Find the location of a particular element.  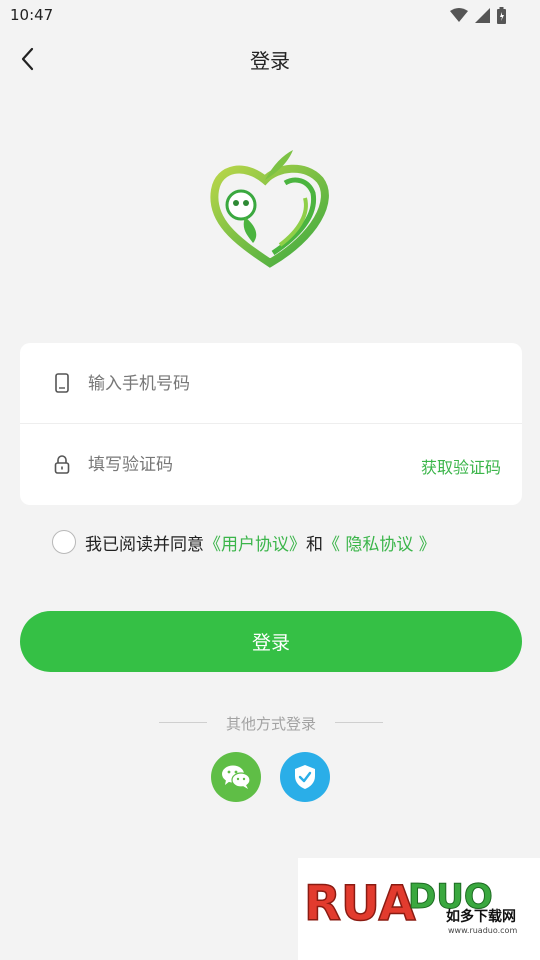

agreement-prefix: 我已阅读并同意 is located at coordinates (144, 544).